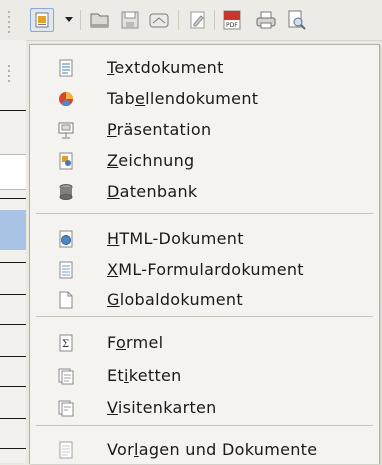  Describe the element at coordinates (152, 192) in the screenshot. I see `menu-item-label: Datenbank` at that location.